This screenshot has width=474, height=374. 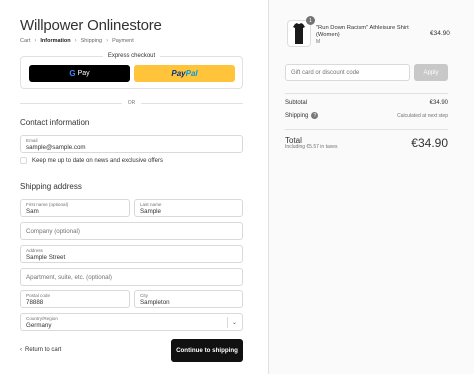 What do you see at coordinates (131, 277) in the screenshot?
I see `apartment-field: Apartment, suite, etc. (optional)` at bounding box center [131, 277].